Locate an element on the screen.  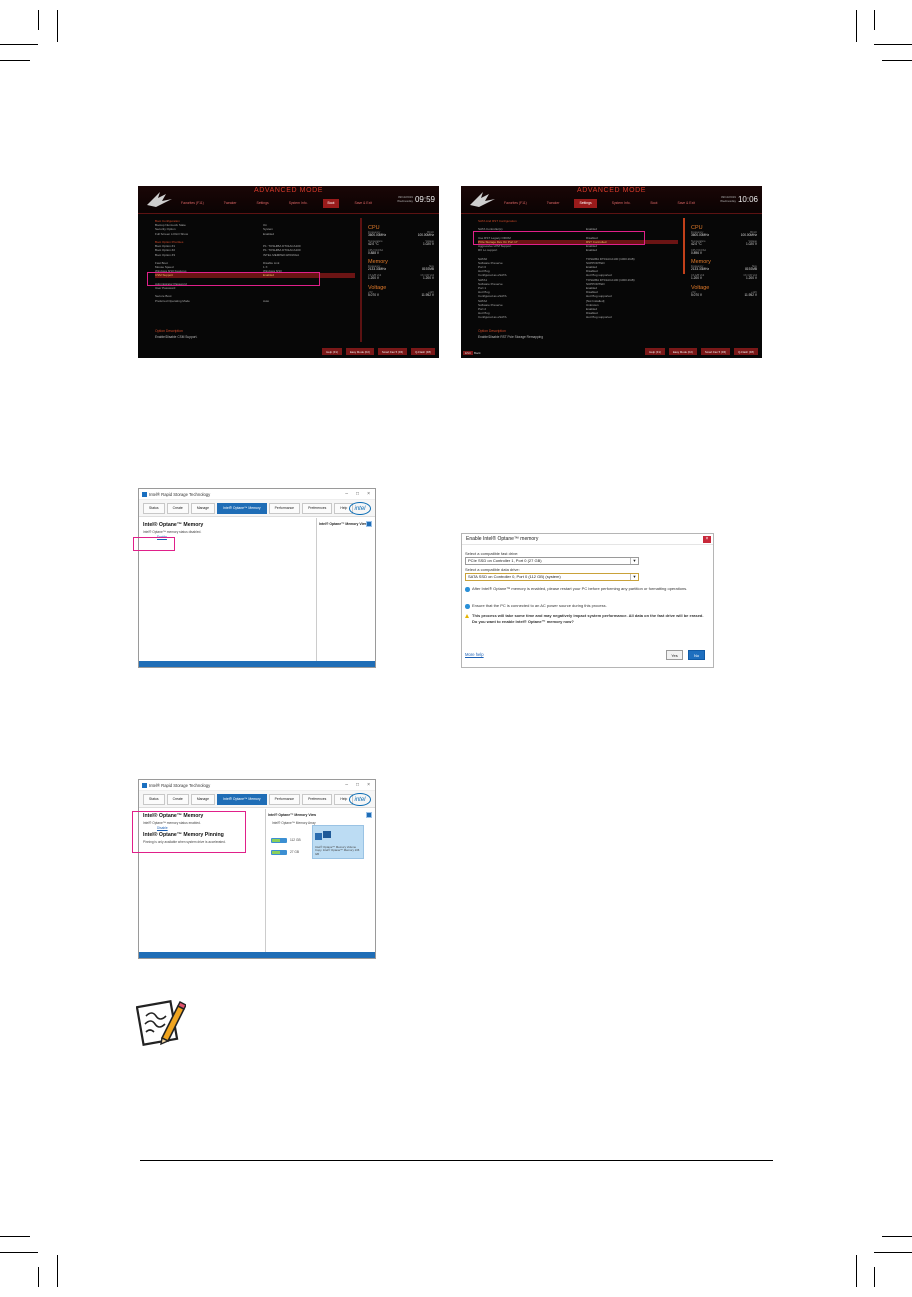
monitor-values: 0.888 V is located at coordinates (373, 252).